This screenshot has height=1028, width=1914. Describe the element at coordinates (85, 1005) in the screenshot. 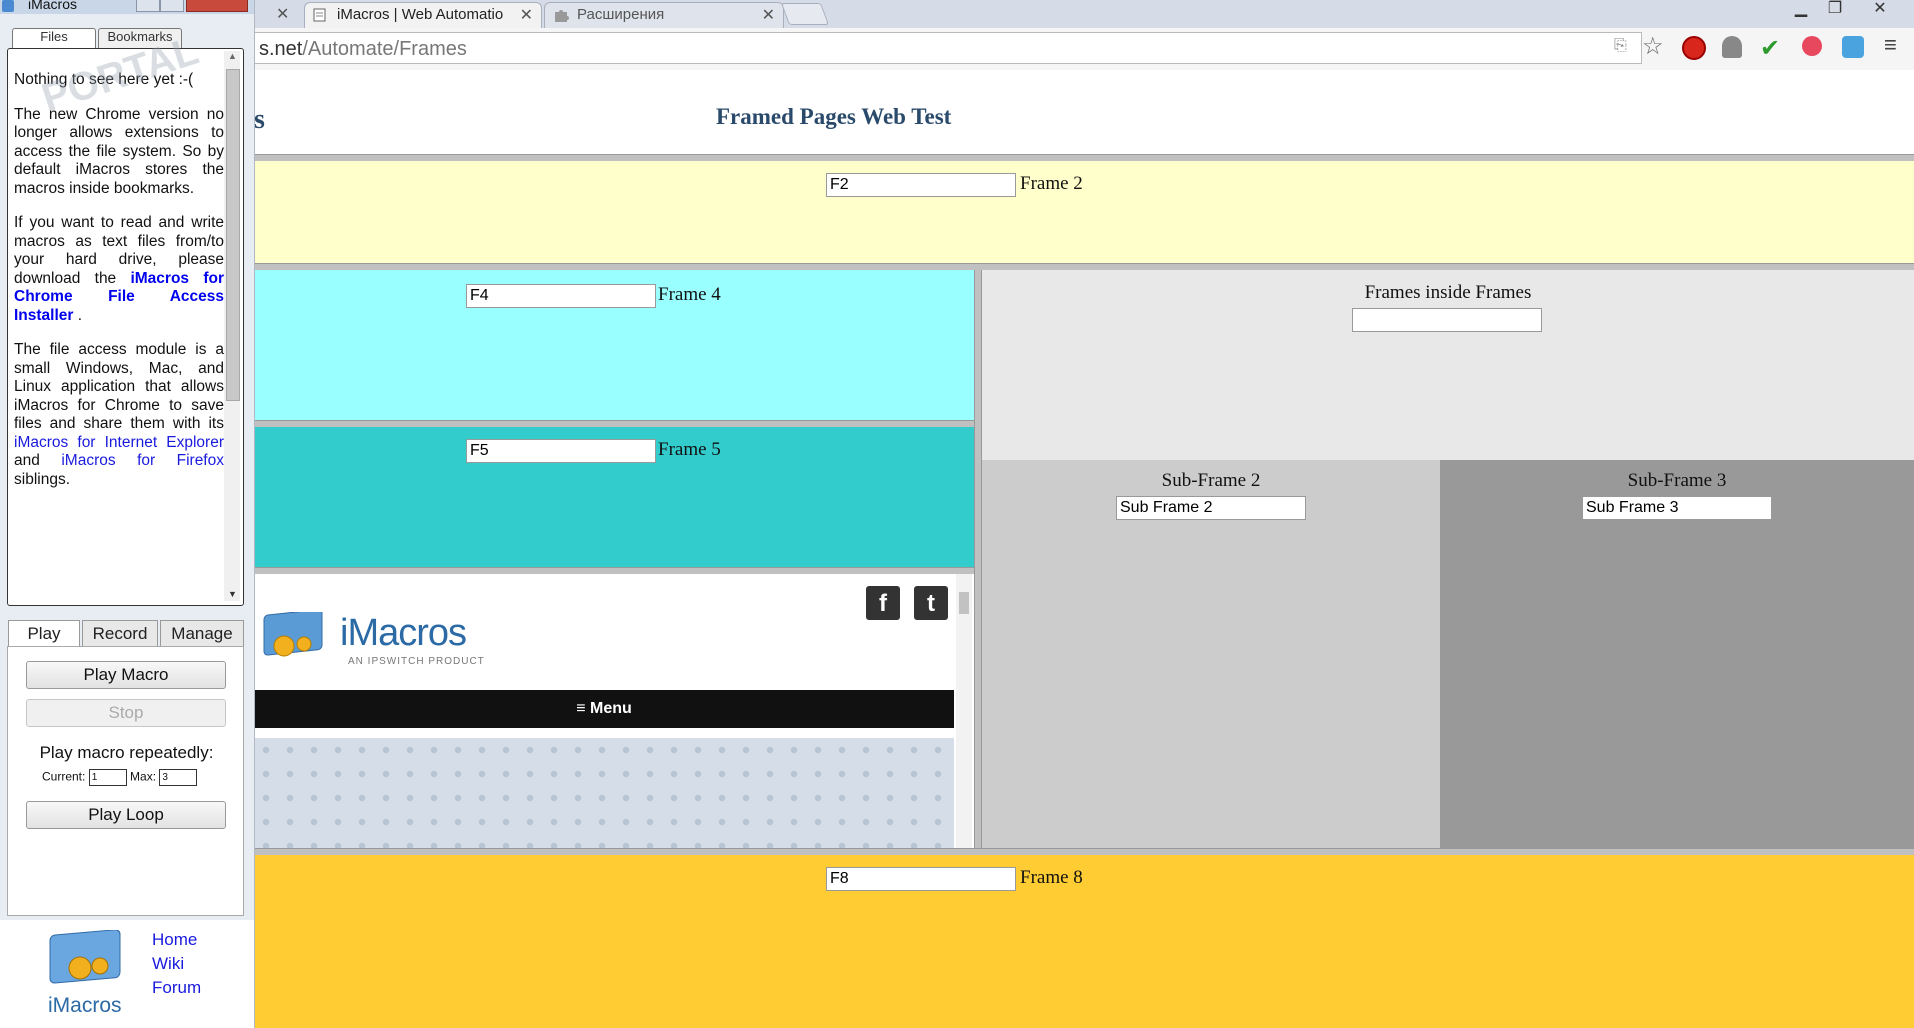

I see `footer-brand: iMacros` at that location.